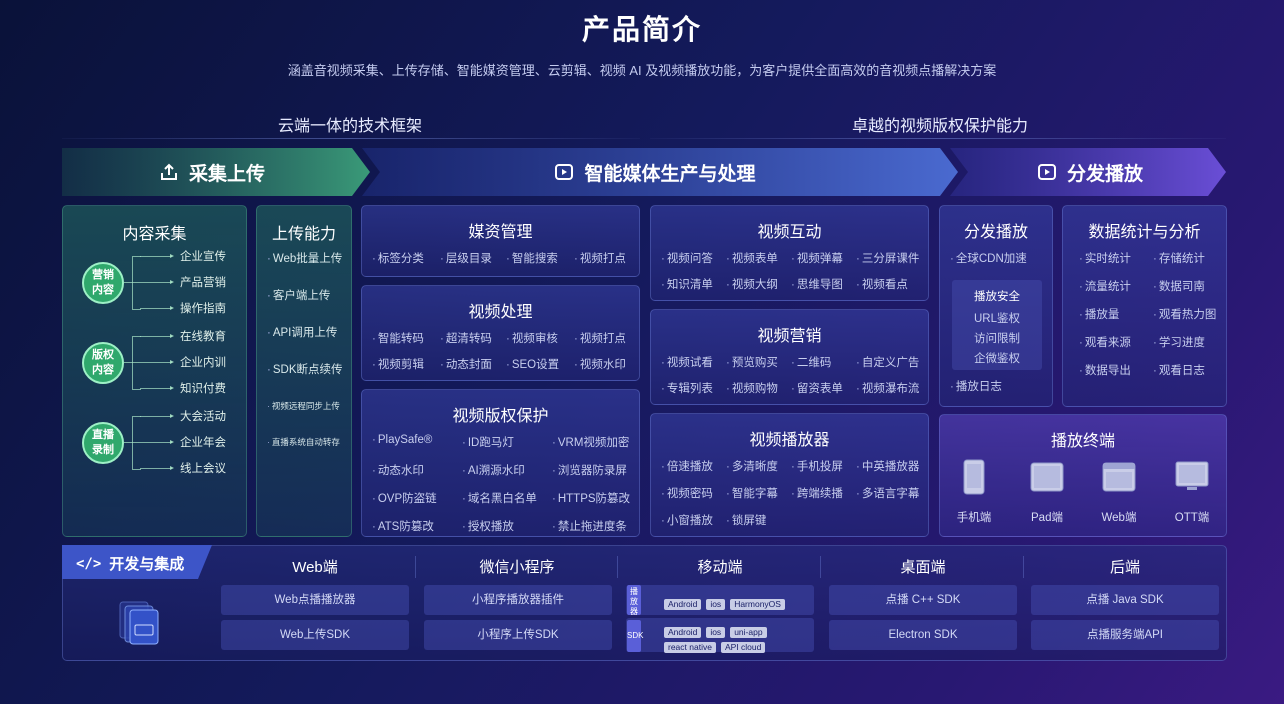 The image size is (1284, 704). I want to click on feature-item: 手机投屏, so click(823, 466).